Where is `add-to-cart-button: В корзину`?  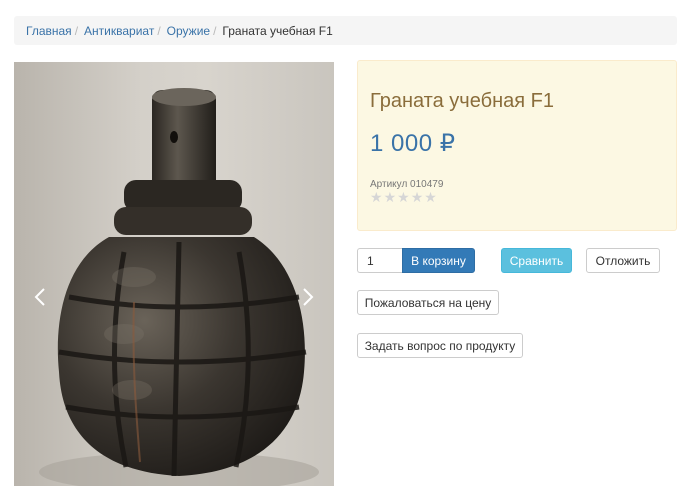
add-to-cart-button: В корзину is located at coordinates (438, 260).